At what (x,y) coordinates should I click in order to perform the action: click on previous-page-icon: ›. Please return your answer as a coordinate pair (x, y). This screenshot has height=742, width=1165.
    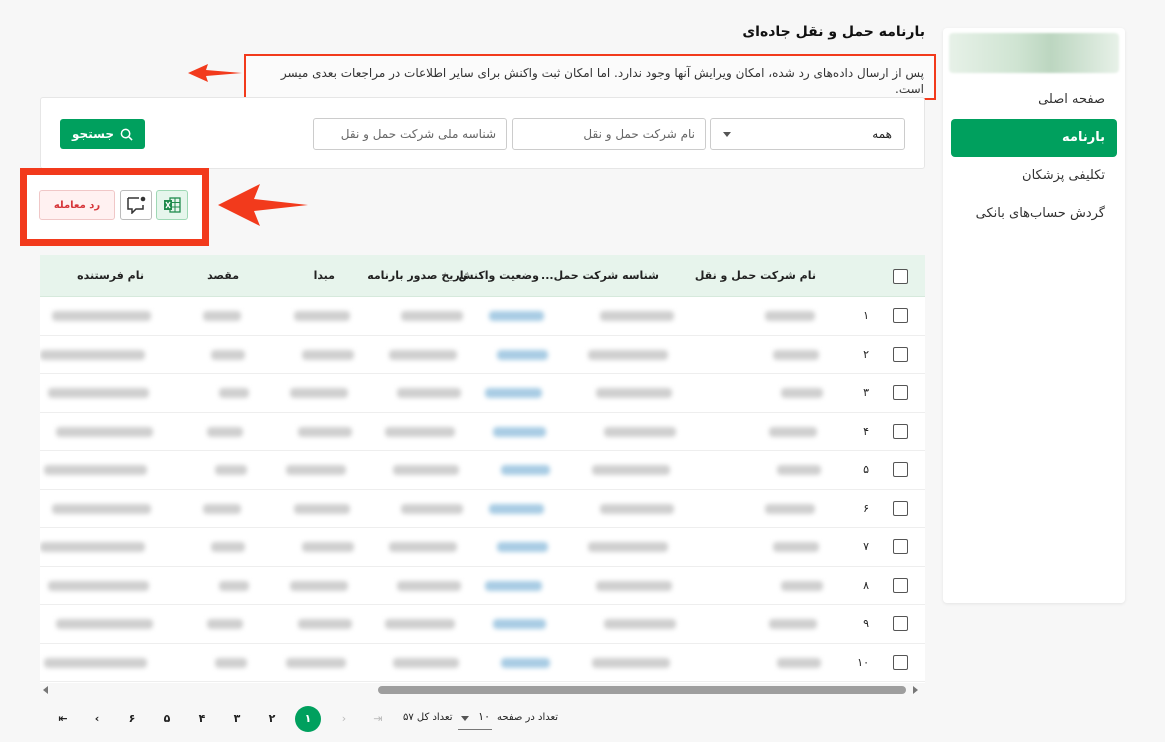
    Looking at the image, I should click on (344, 719).